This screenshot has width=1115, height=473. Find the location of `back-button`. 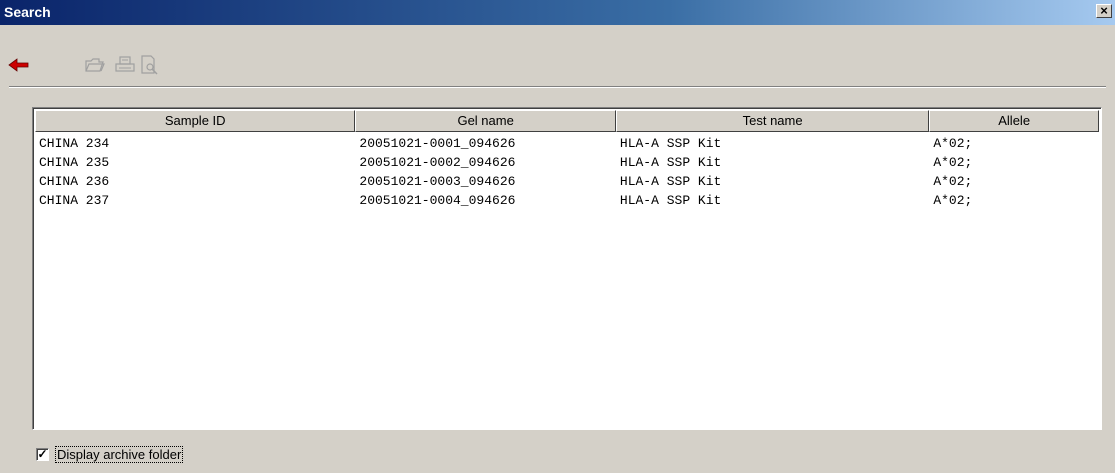

back-button is located at coordinates (19, 65).